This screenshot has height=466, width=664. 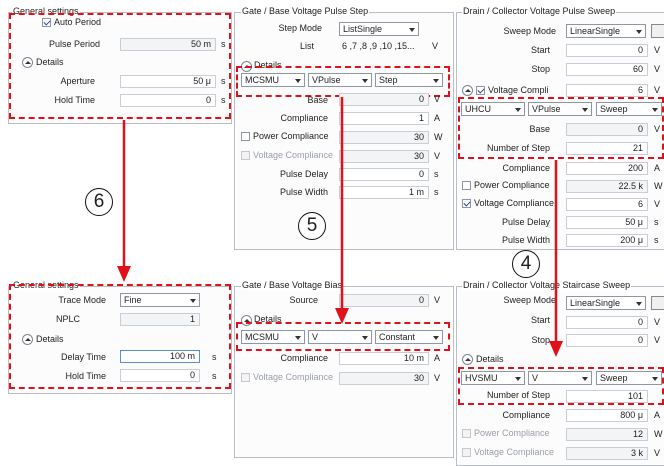 I want to click on callout-5: 5, so click(x=312, y=226).